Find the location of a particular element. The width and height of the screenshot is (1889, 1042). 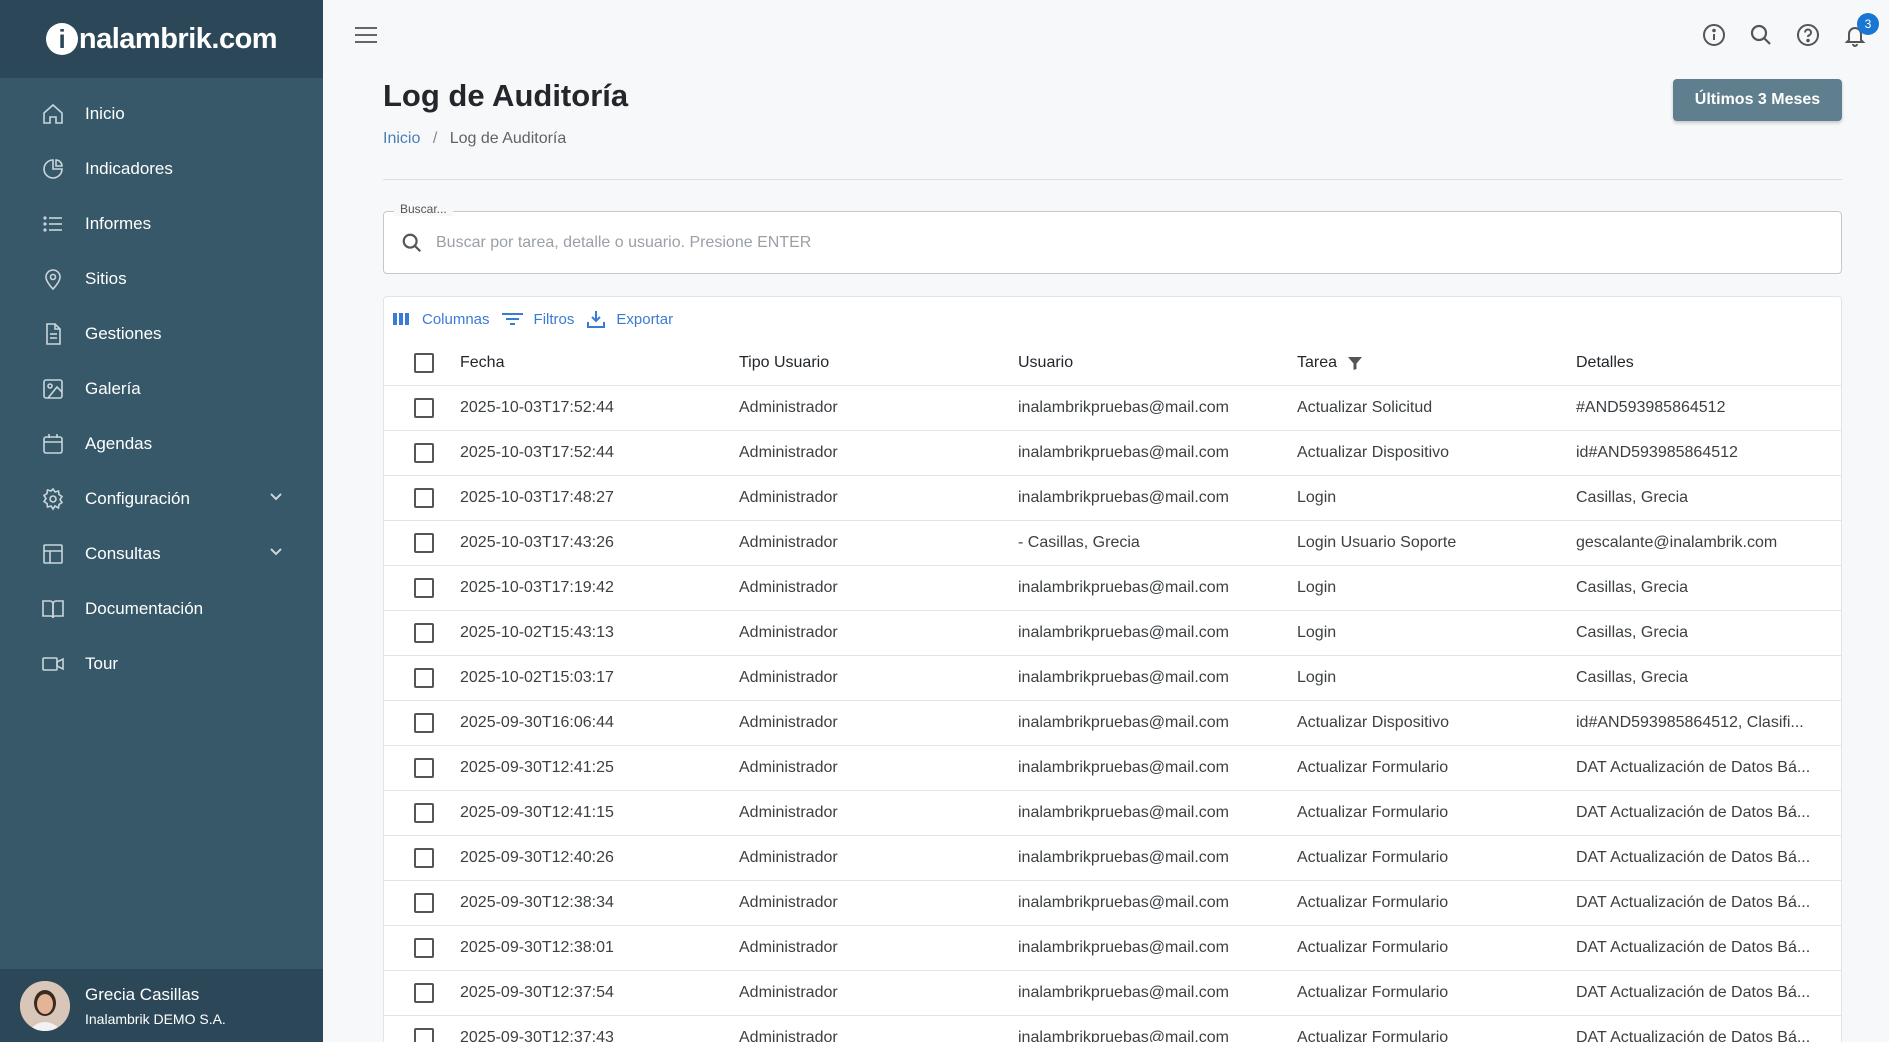

app-logo: i nalambrik.com is located at coordinates (161, 39).